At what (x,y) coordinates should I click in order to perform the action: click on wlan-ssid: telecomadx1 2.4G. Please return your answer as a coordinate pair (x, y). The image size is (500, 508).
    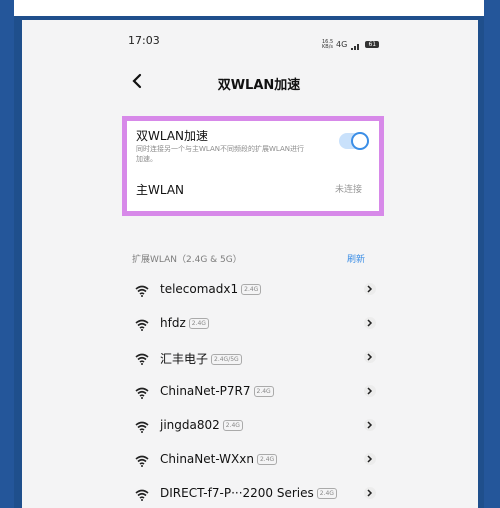
    Looking at the image, I should click on (211, 289).